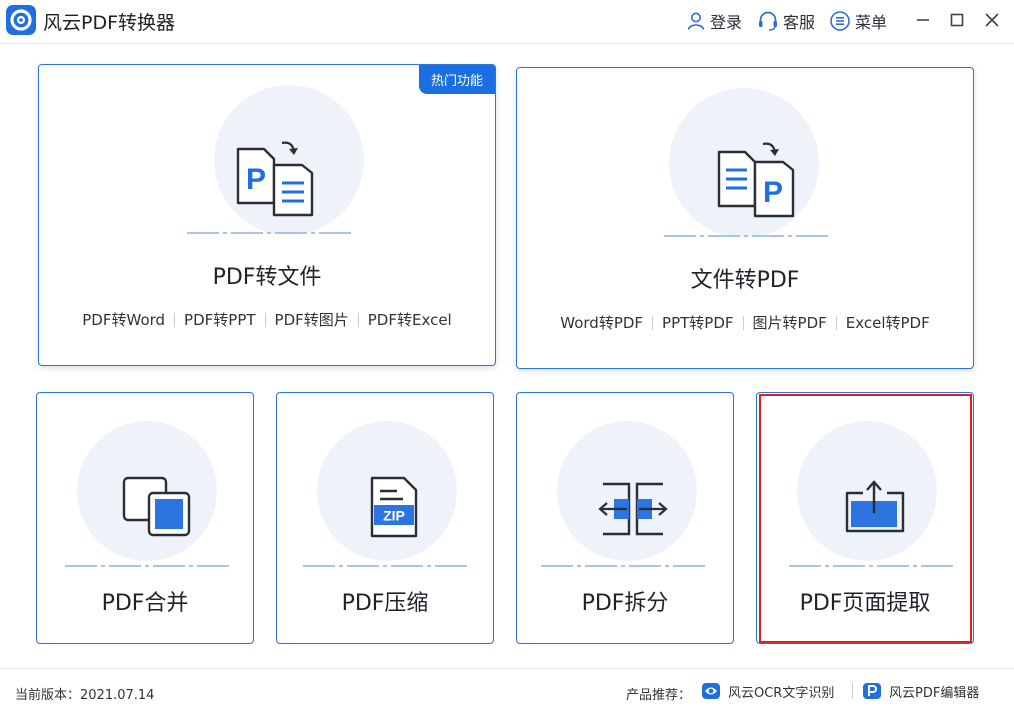  I want to click on hot-feature-badge: 热门功能, so click(457, 79).